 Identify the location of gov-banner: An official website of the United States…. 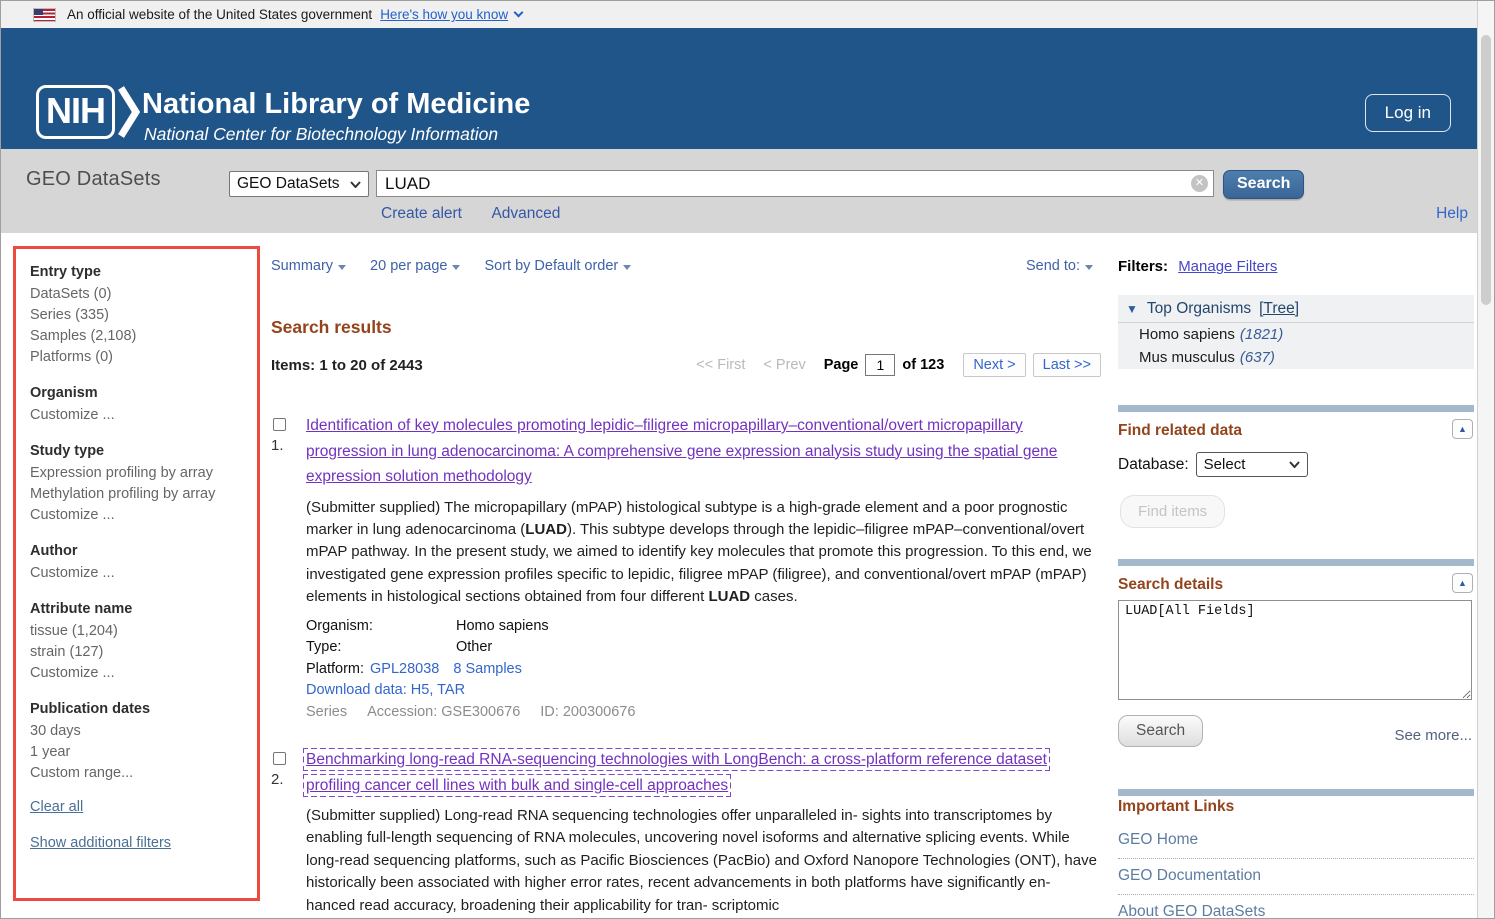
(747, 14).